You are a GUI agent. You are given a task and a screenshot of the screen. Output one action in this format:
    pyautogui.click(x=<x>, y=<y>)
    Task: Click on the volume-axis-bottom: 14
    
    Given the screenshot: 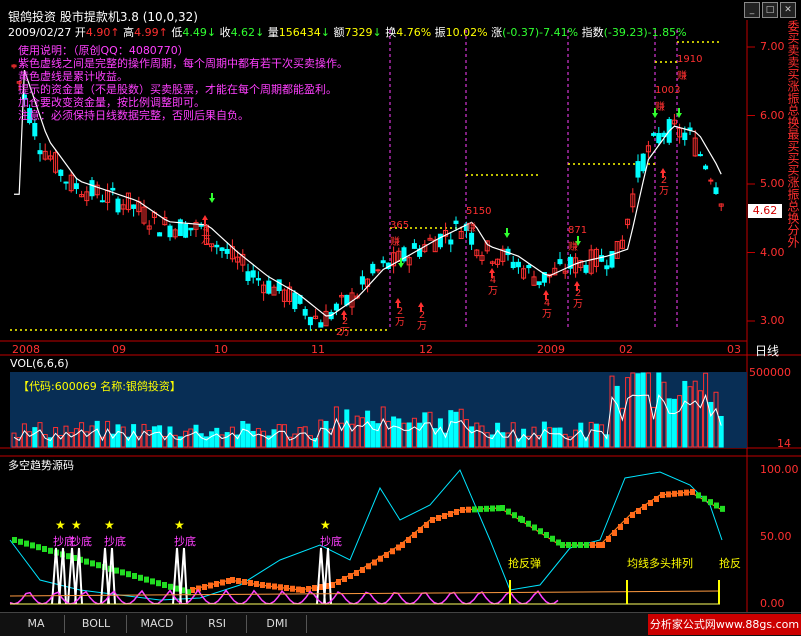 What is the action you would take?
    pyautogui.click(x=784, y=443)
    